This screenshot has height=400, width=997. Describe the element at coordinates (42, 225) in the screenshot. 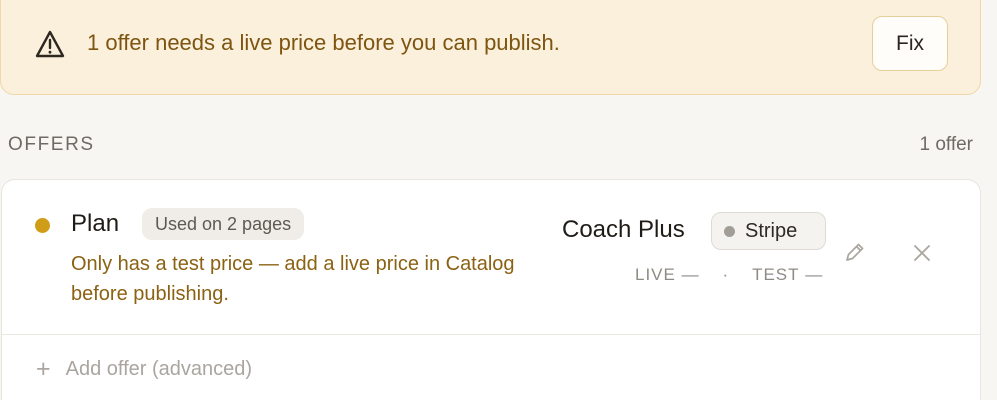

I see `status-dot` at that location.